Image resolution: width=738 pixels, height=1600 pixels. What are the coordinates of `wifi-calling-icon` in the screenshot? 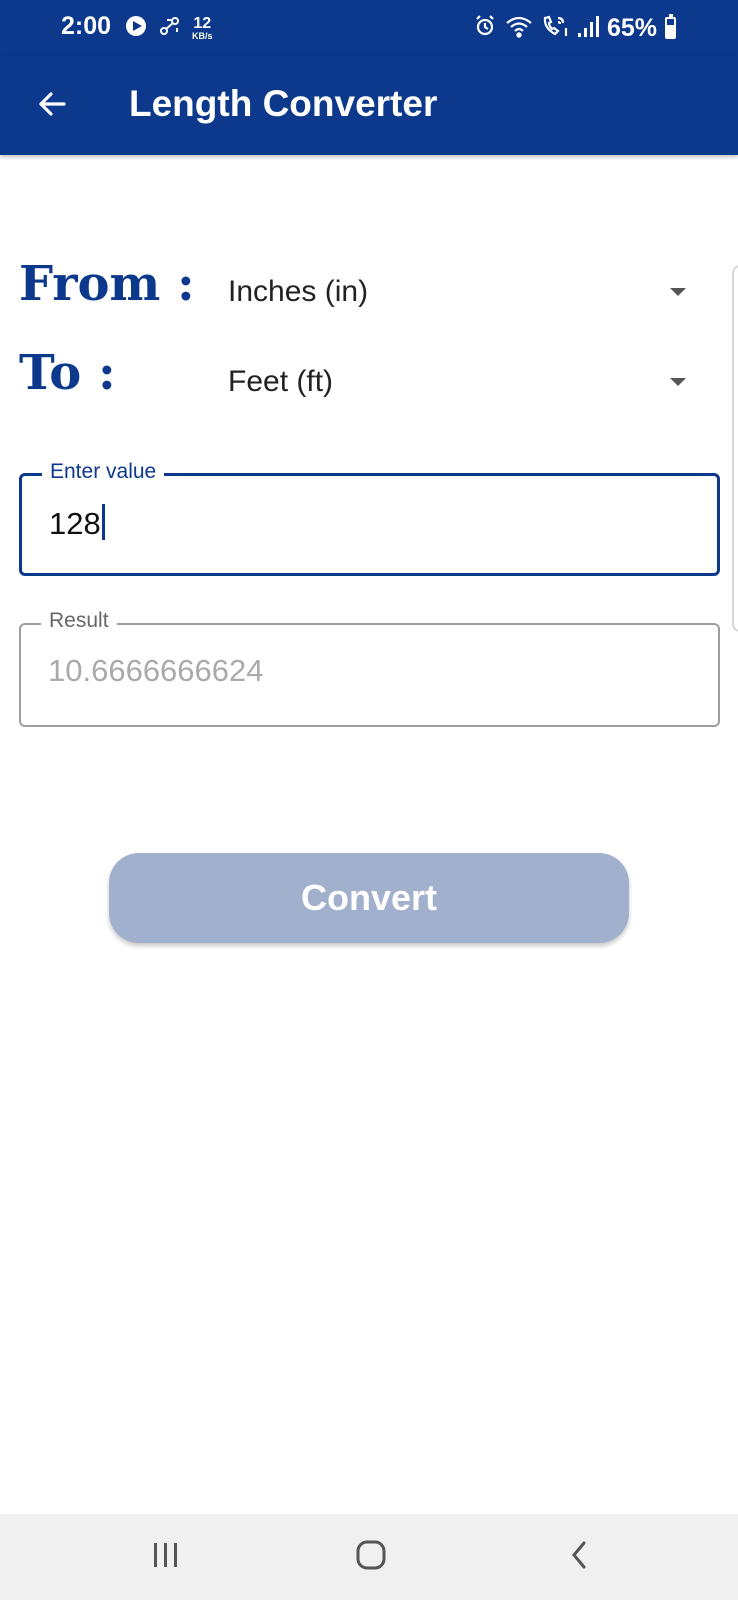 It's located at (555, 28).